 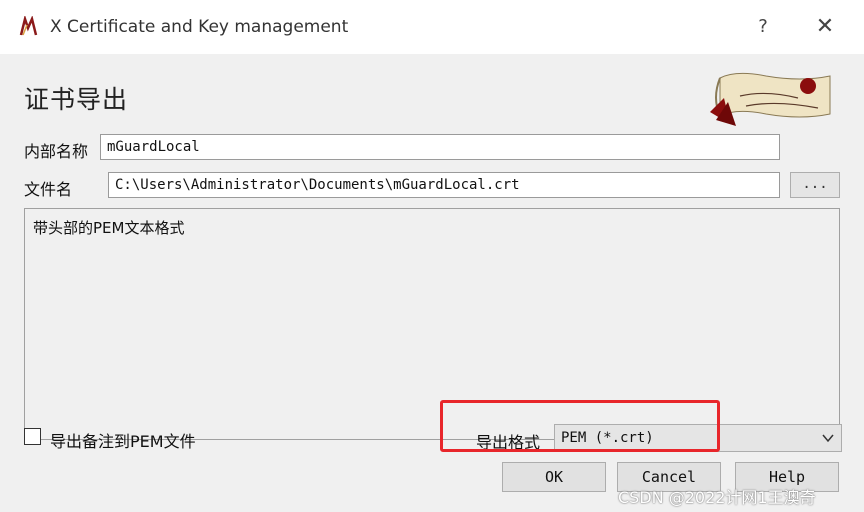 What do you see at coordinates (56, 151) in the screenshot?
I see `internal-name-label: 内部名称` at bounding box center [56, 151].